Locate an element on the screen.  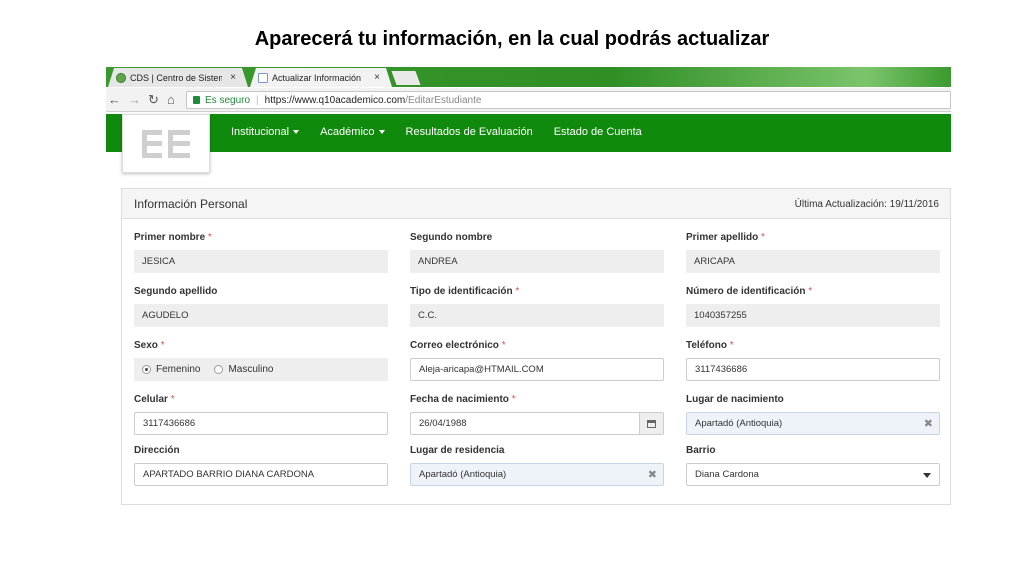
tipo-identificacion-value: C.C. is located at coordinates (537, 315).